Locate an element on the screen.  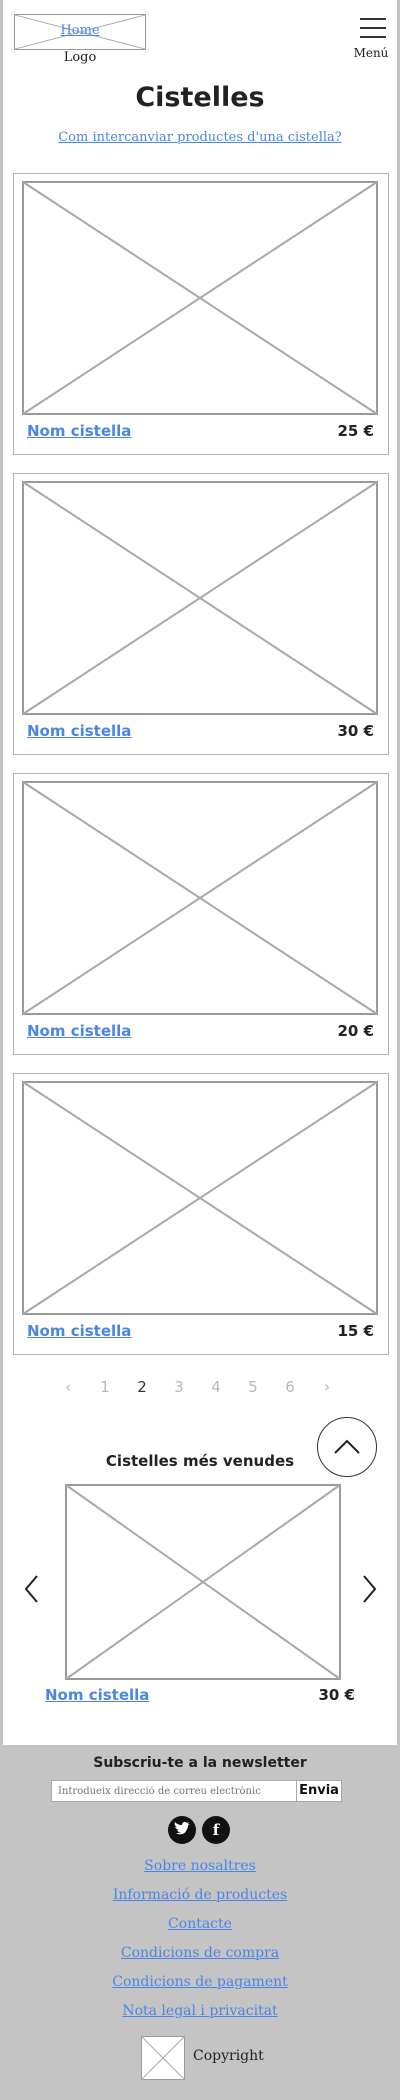
newsletter-email-input is located at coordinates (174, 1791).